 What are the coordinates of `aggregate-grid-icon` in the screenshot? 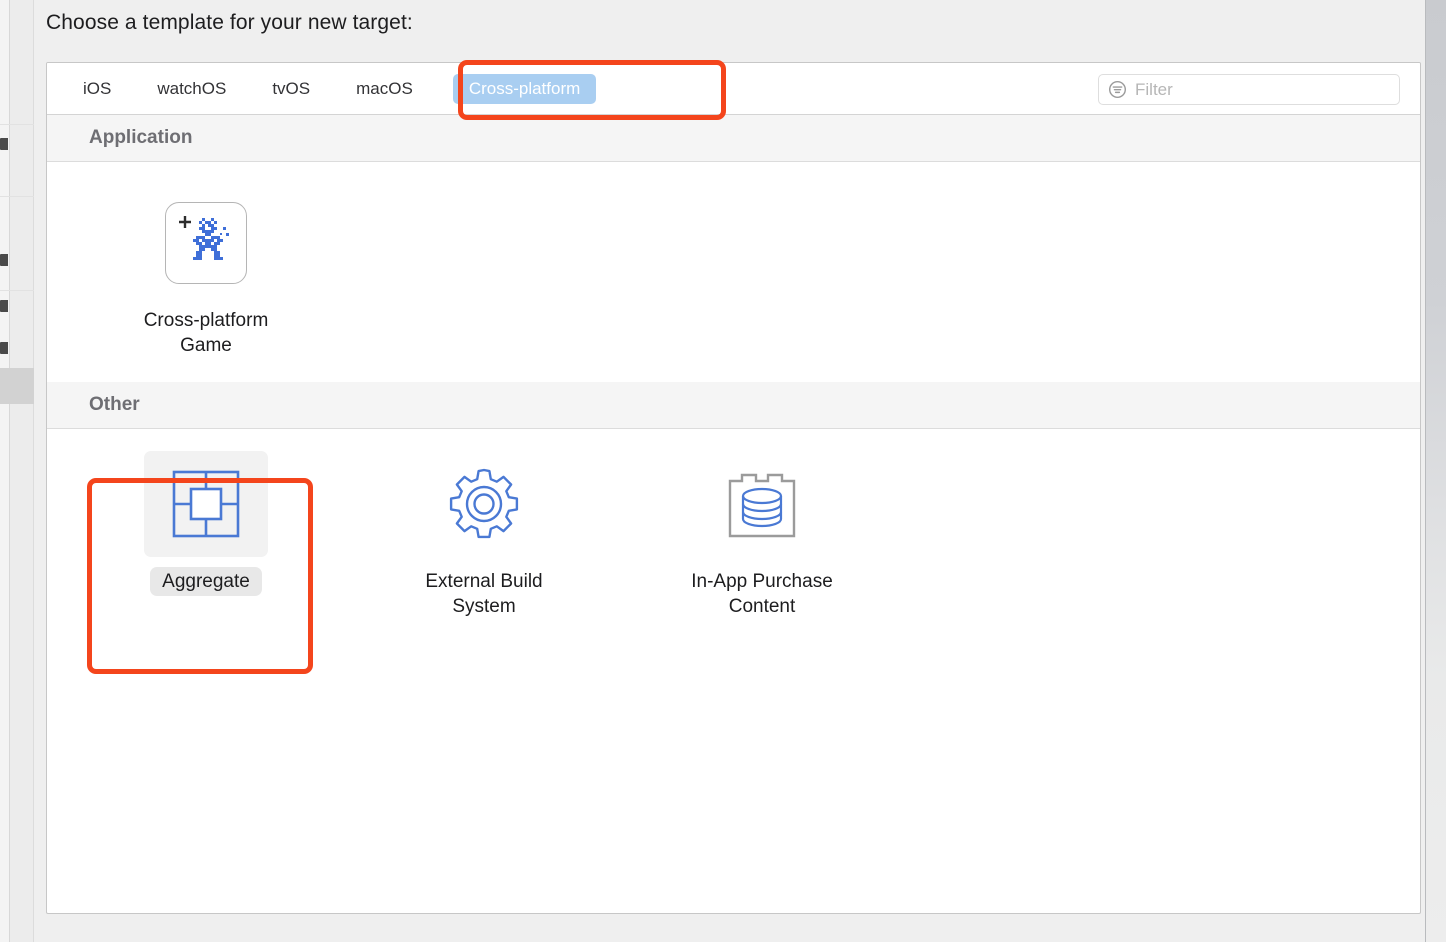 It's located at (206, 504).